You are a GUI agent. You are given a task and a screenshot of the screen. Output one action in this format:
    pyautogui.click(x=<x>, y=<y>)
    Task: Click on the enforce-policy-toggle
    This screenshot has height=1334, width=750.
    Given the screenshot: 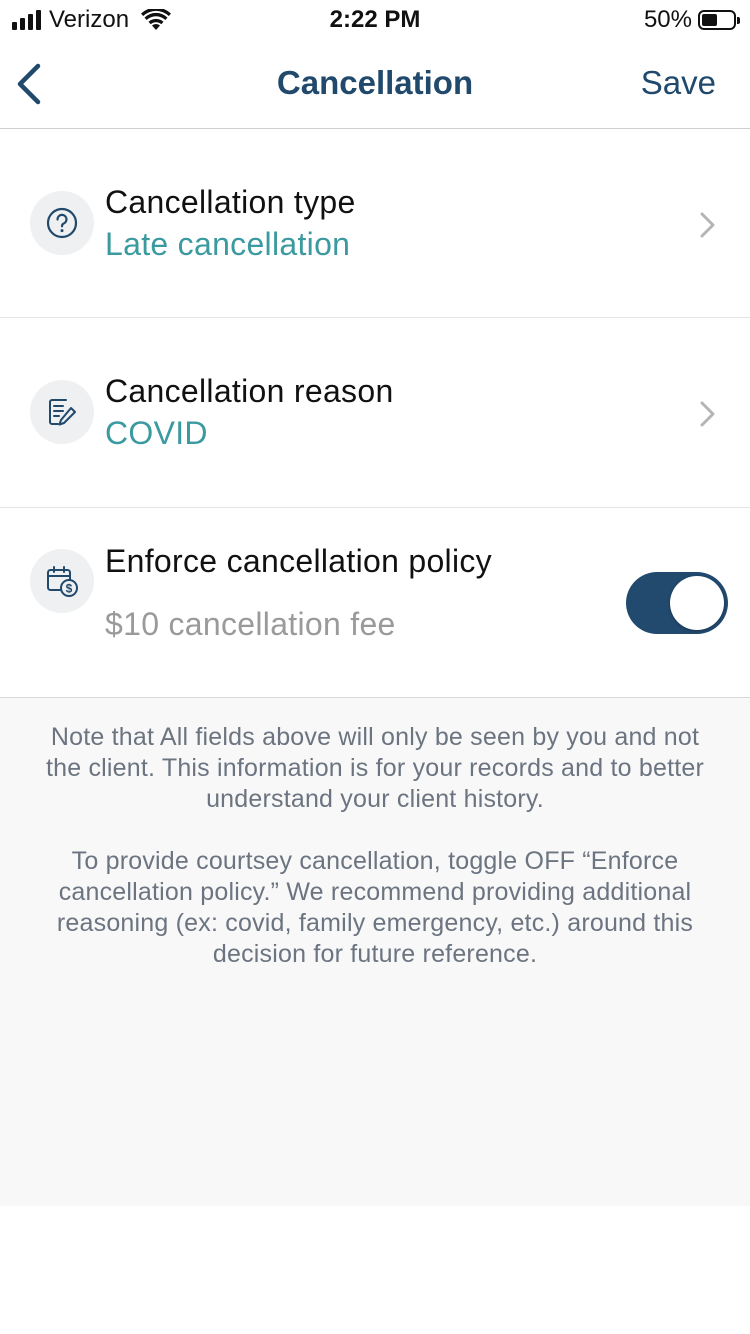 What is the action you would take?
    pyautogui.click(x=677, y=603)
    